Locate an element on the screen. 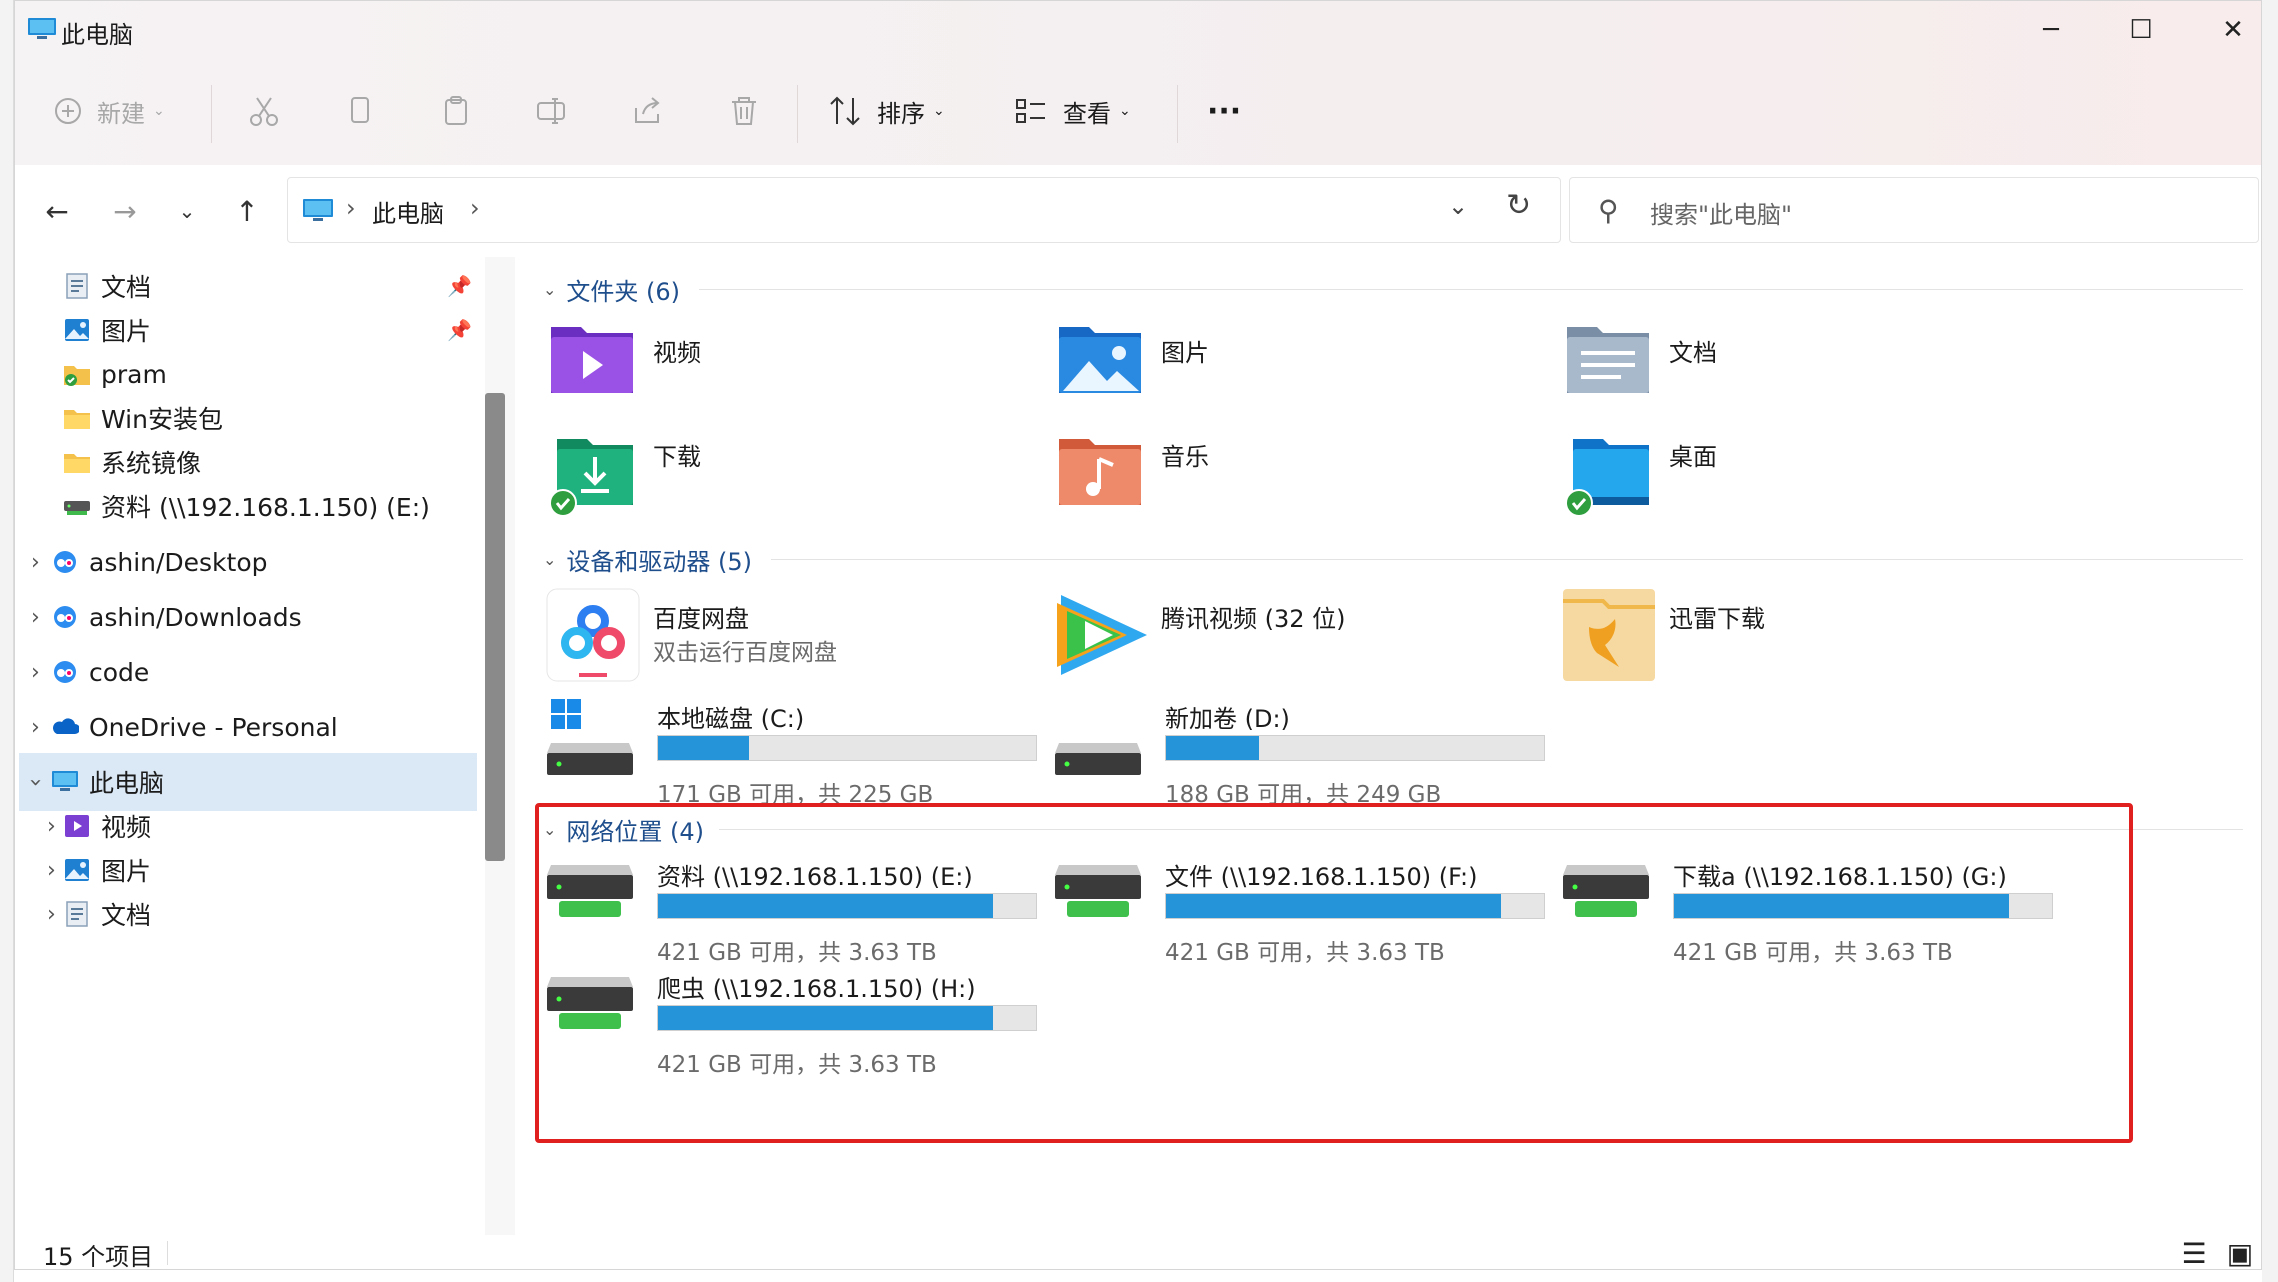 This screenshot has width=2278, height=1282. new-button: 新建 ⌄ is located at coordinates (109, 111).